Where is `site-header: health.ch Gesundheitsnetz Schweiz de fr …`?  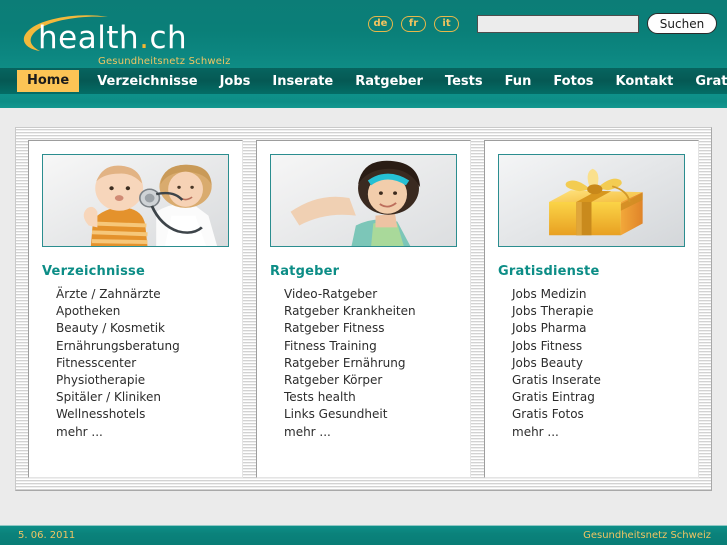
site-header: health.ch Gesundheitsnetz Schweiz de fr … is located at coordinates (363, 34).